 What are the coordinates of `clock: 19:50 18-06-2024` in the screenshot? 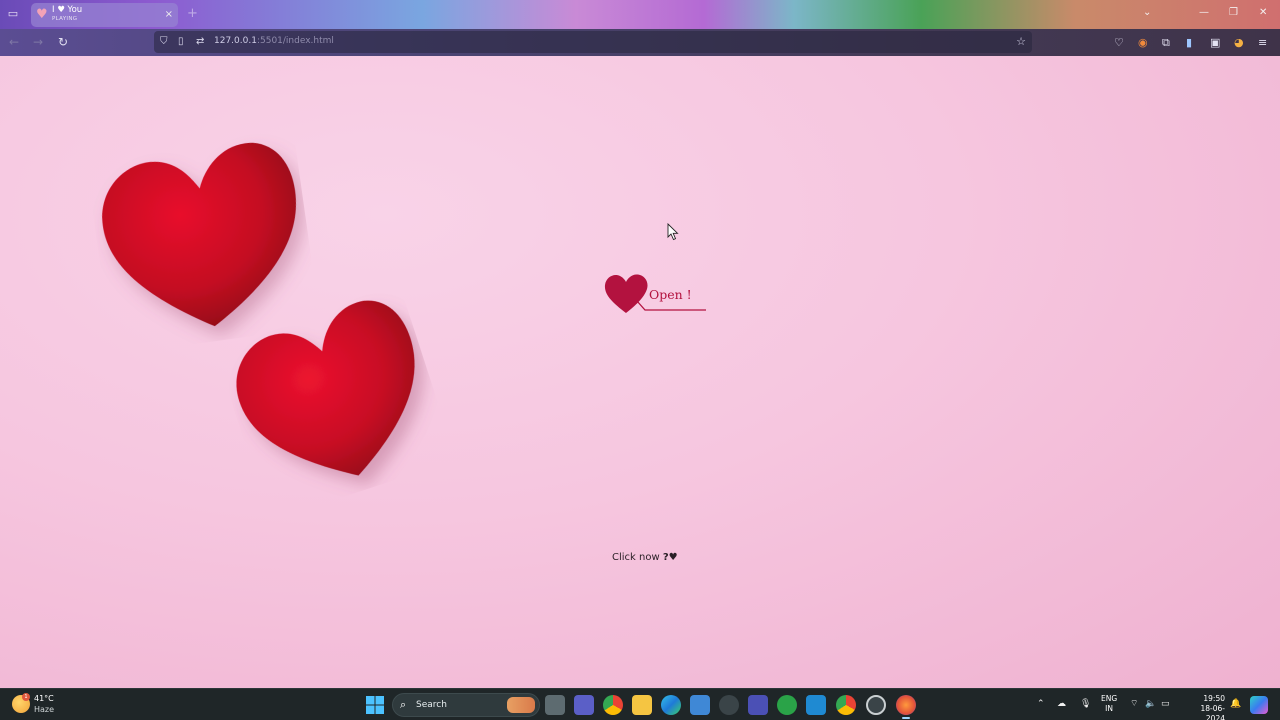 It's located at (1204, 707).